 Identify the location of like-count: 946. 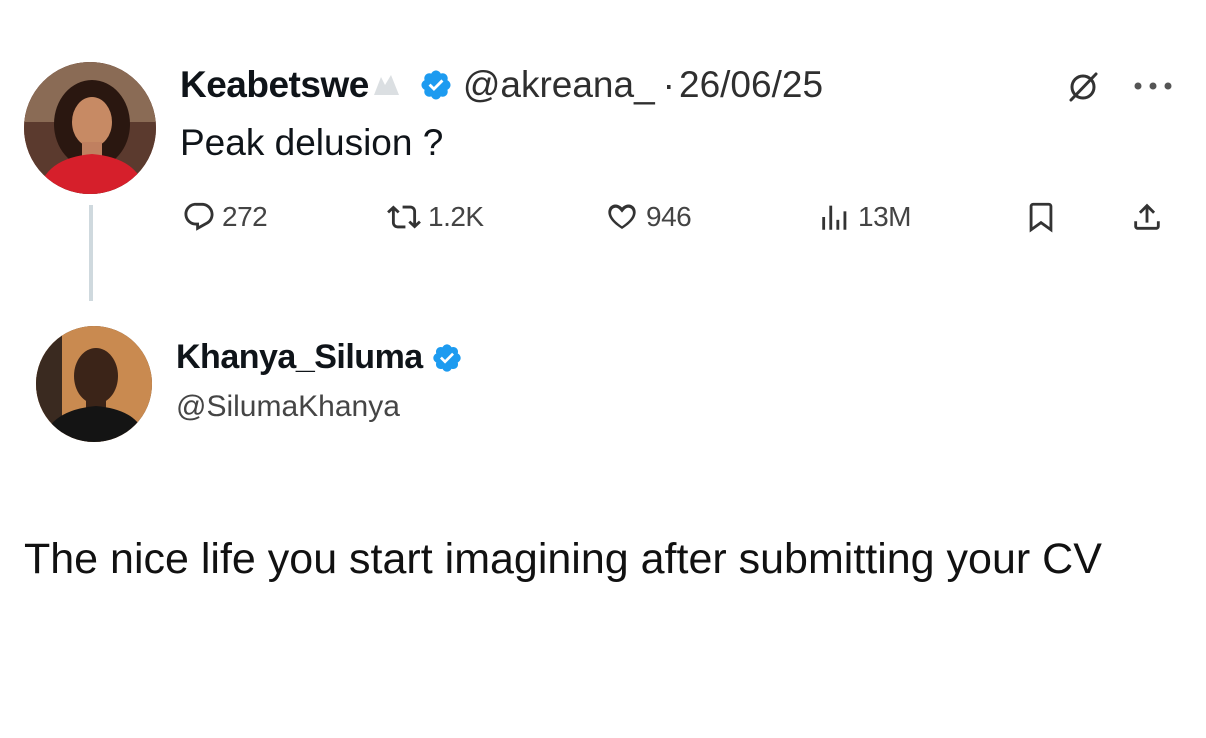
(669, 216).